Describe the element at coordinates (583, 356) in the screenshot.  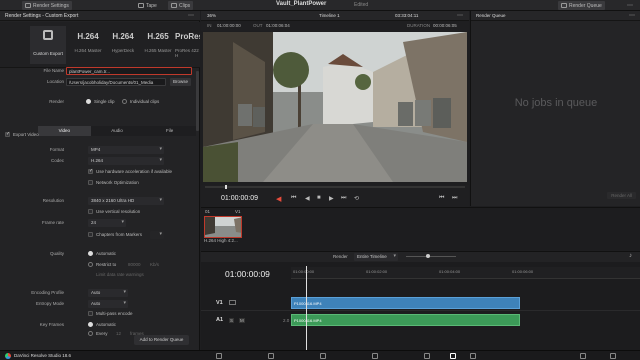
I see `home-icon` at that location.